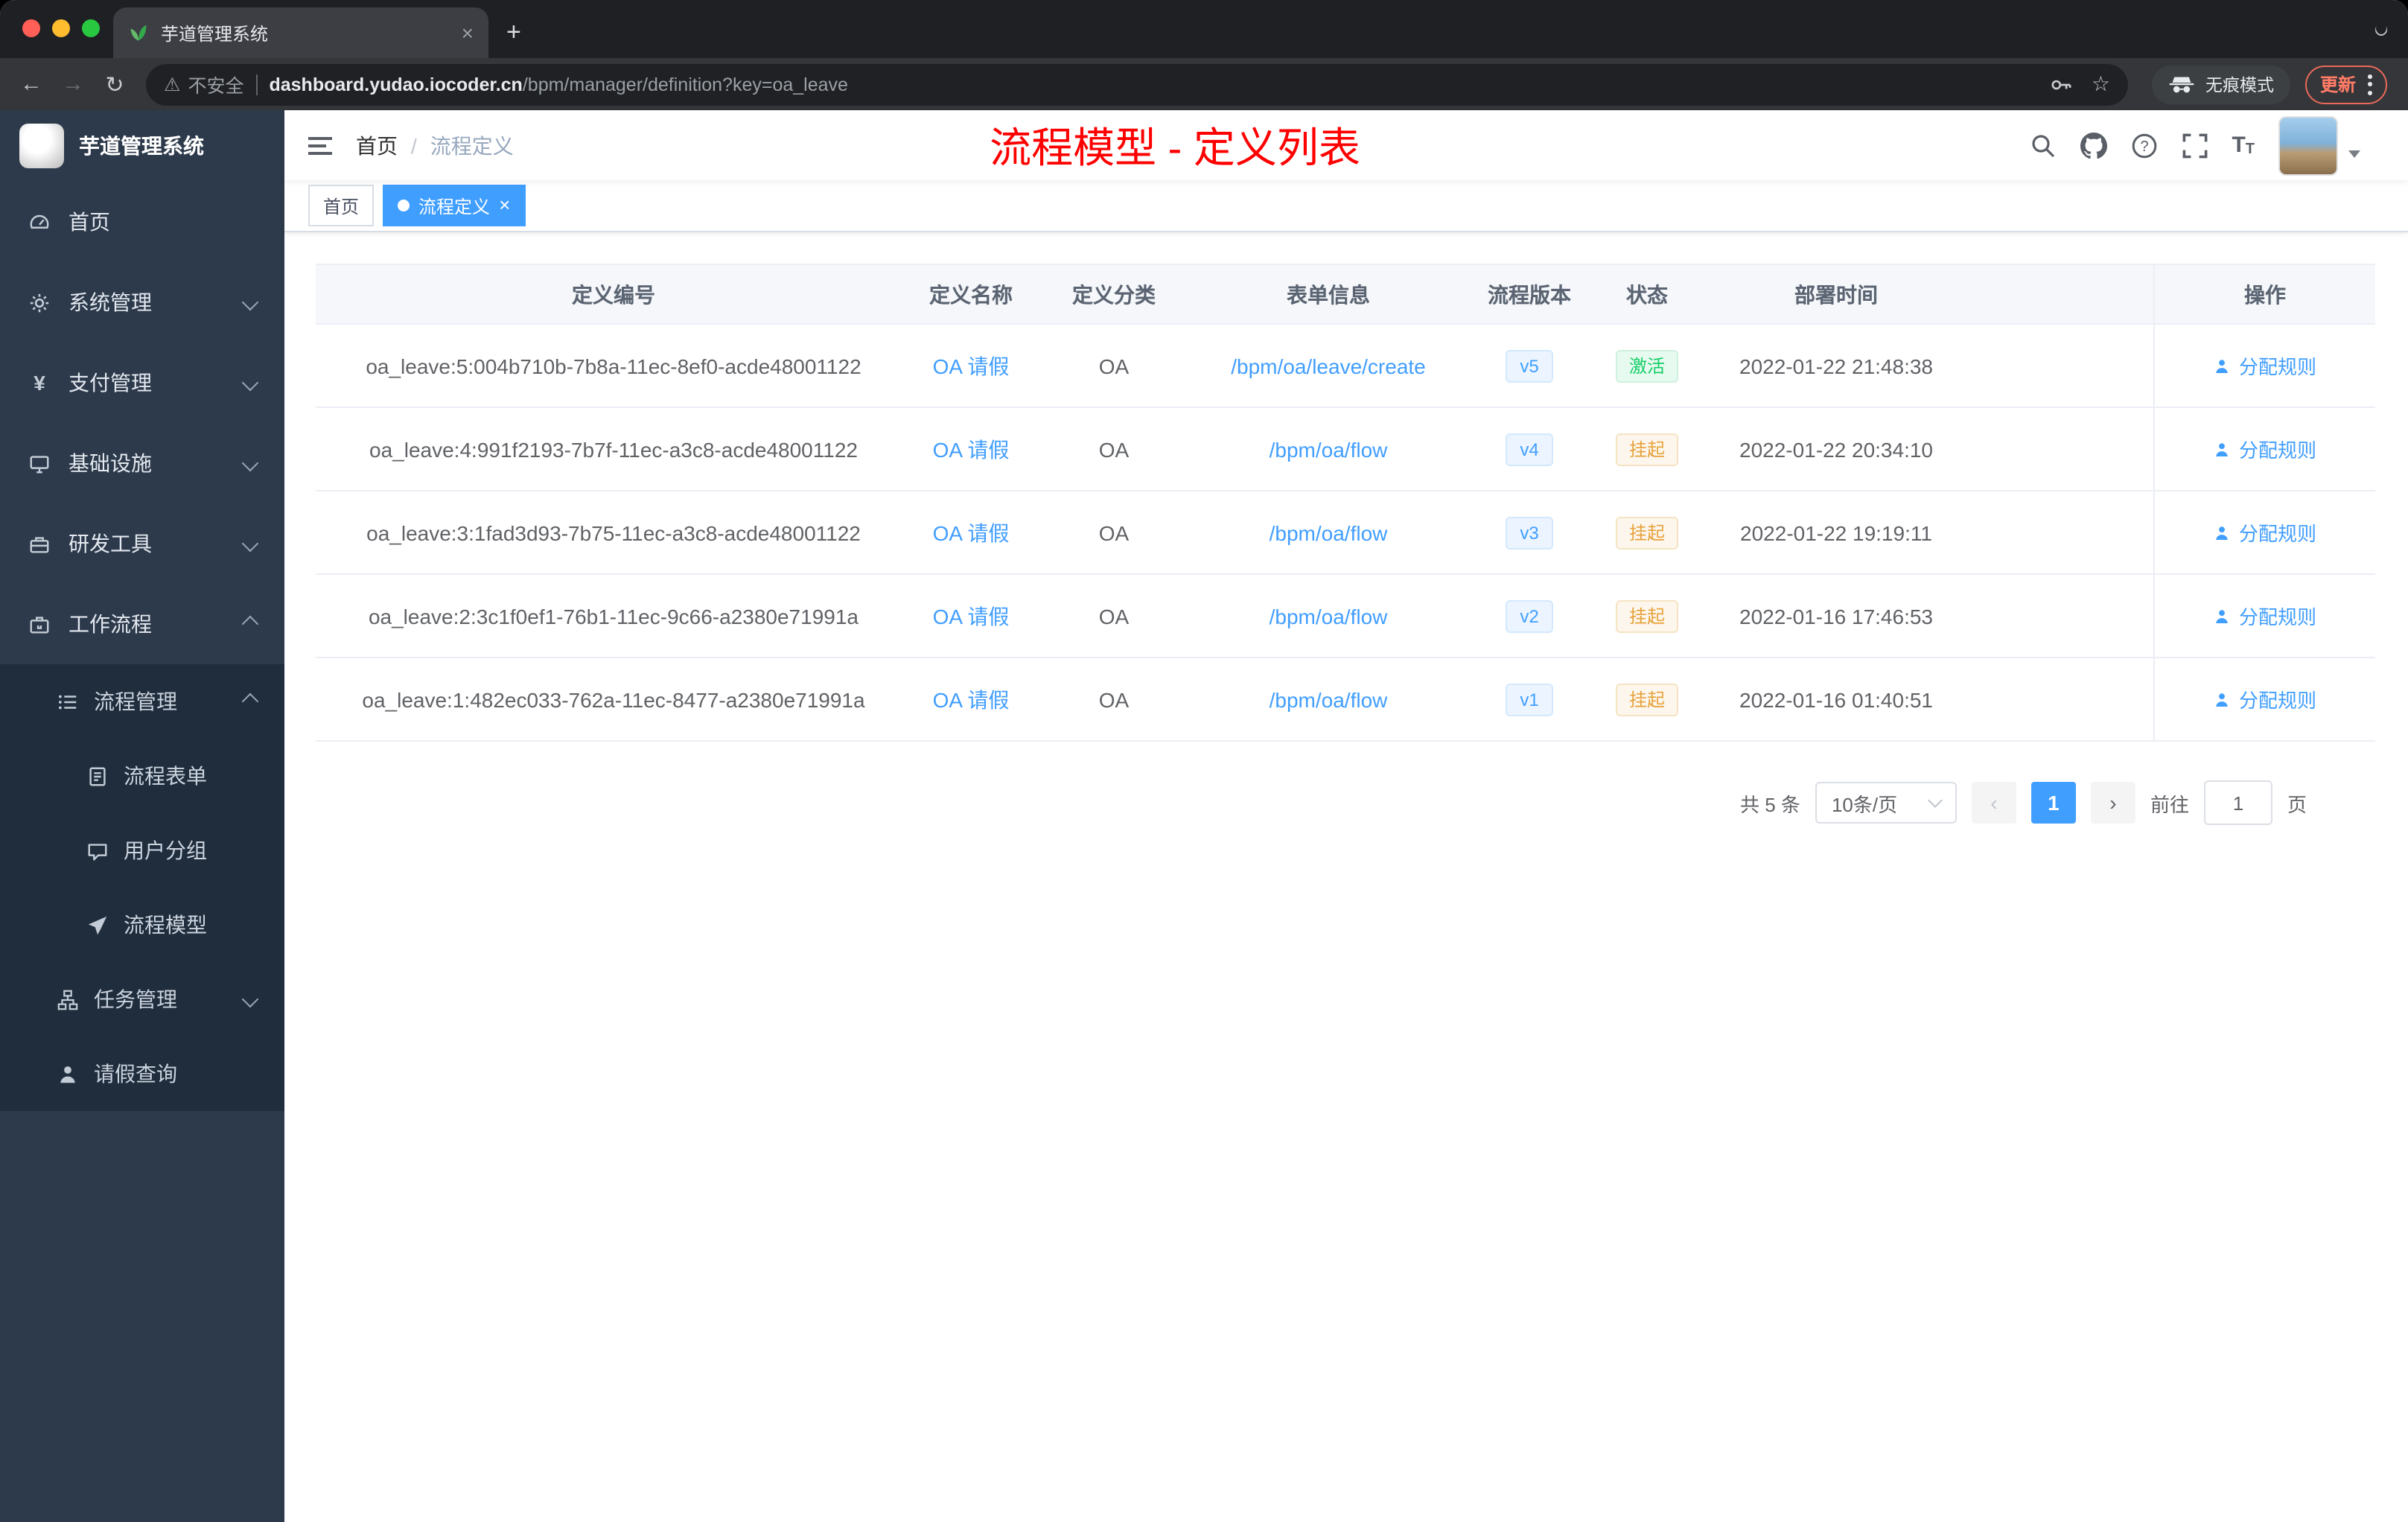 The height and width of the screenshot is (1522, 2408). Describe the element at coordinates (2101, 84) in the screenshot. I see `bookmark-star-icon: ☆` at that location.